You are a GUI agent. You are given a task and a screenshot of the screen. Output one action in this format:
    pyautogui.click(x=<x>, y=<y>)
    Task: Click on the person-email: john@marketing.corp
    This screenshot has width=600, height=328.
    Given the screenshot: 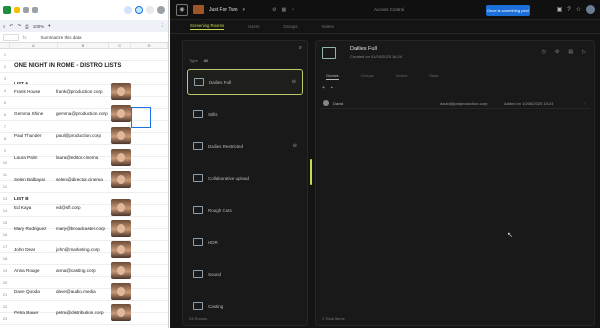 What is the action you would take?
    pyautogui.click(x=78, y=249)
    